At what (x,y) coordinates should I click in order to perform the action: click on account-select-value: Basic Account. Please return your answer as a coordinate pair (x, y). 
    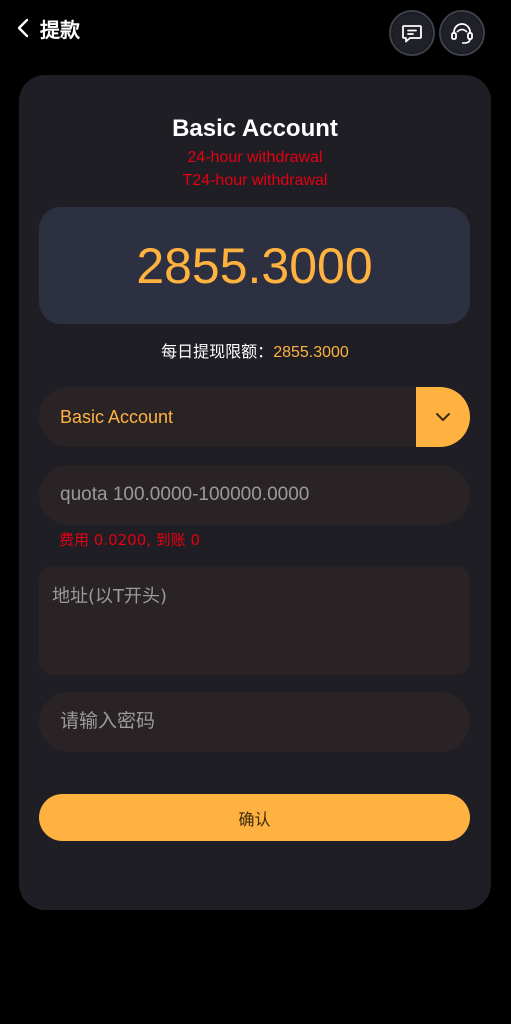
    Looking at the image, I should click on (117, 417).